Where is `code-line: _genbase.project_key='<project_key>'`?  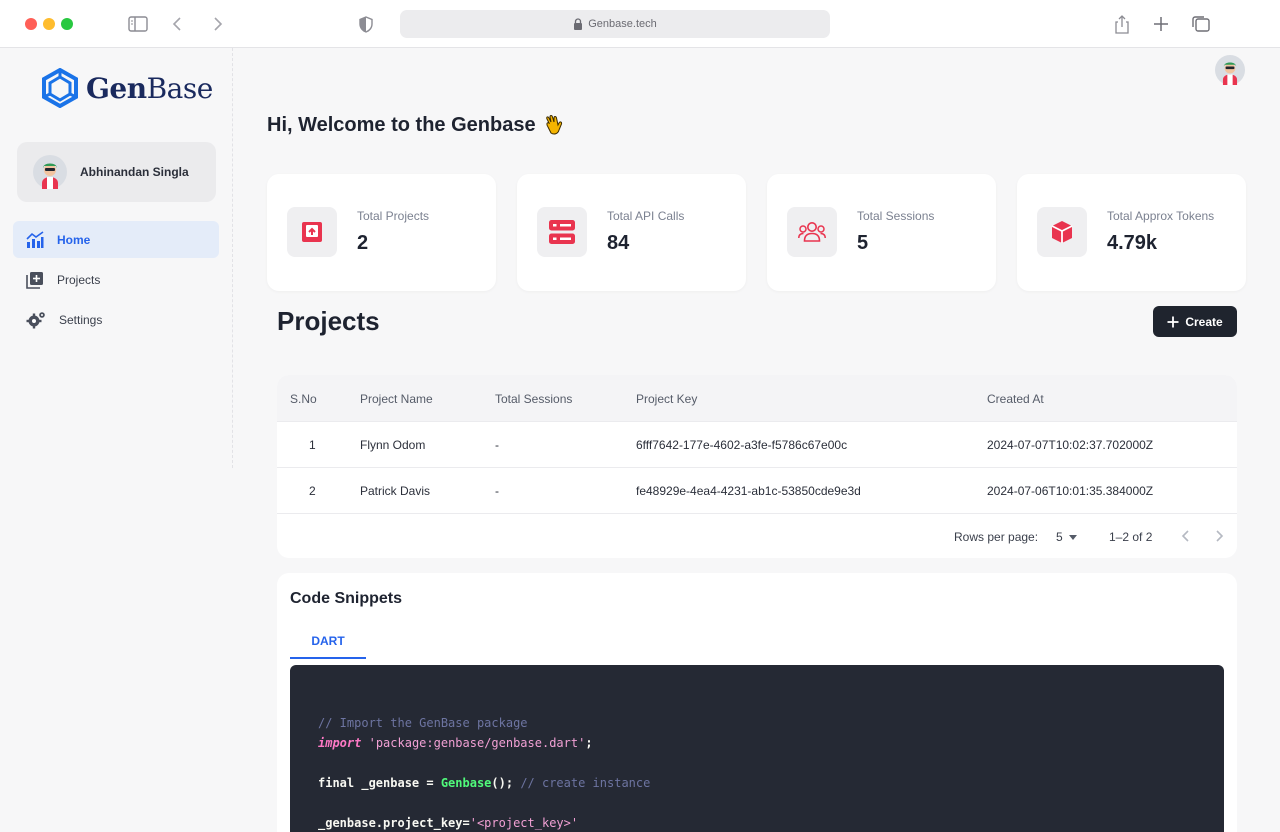
code-line: _genbase.project_key='<project_key>' is located at coordinates (448, 823).